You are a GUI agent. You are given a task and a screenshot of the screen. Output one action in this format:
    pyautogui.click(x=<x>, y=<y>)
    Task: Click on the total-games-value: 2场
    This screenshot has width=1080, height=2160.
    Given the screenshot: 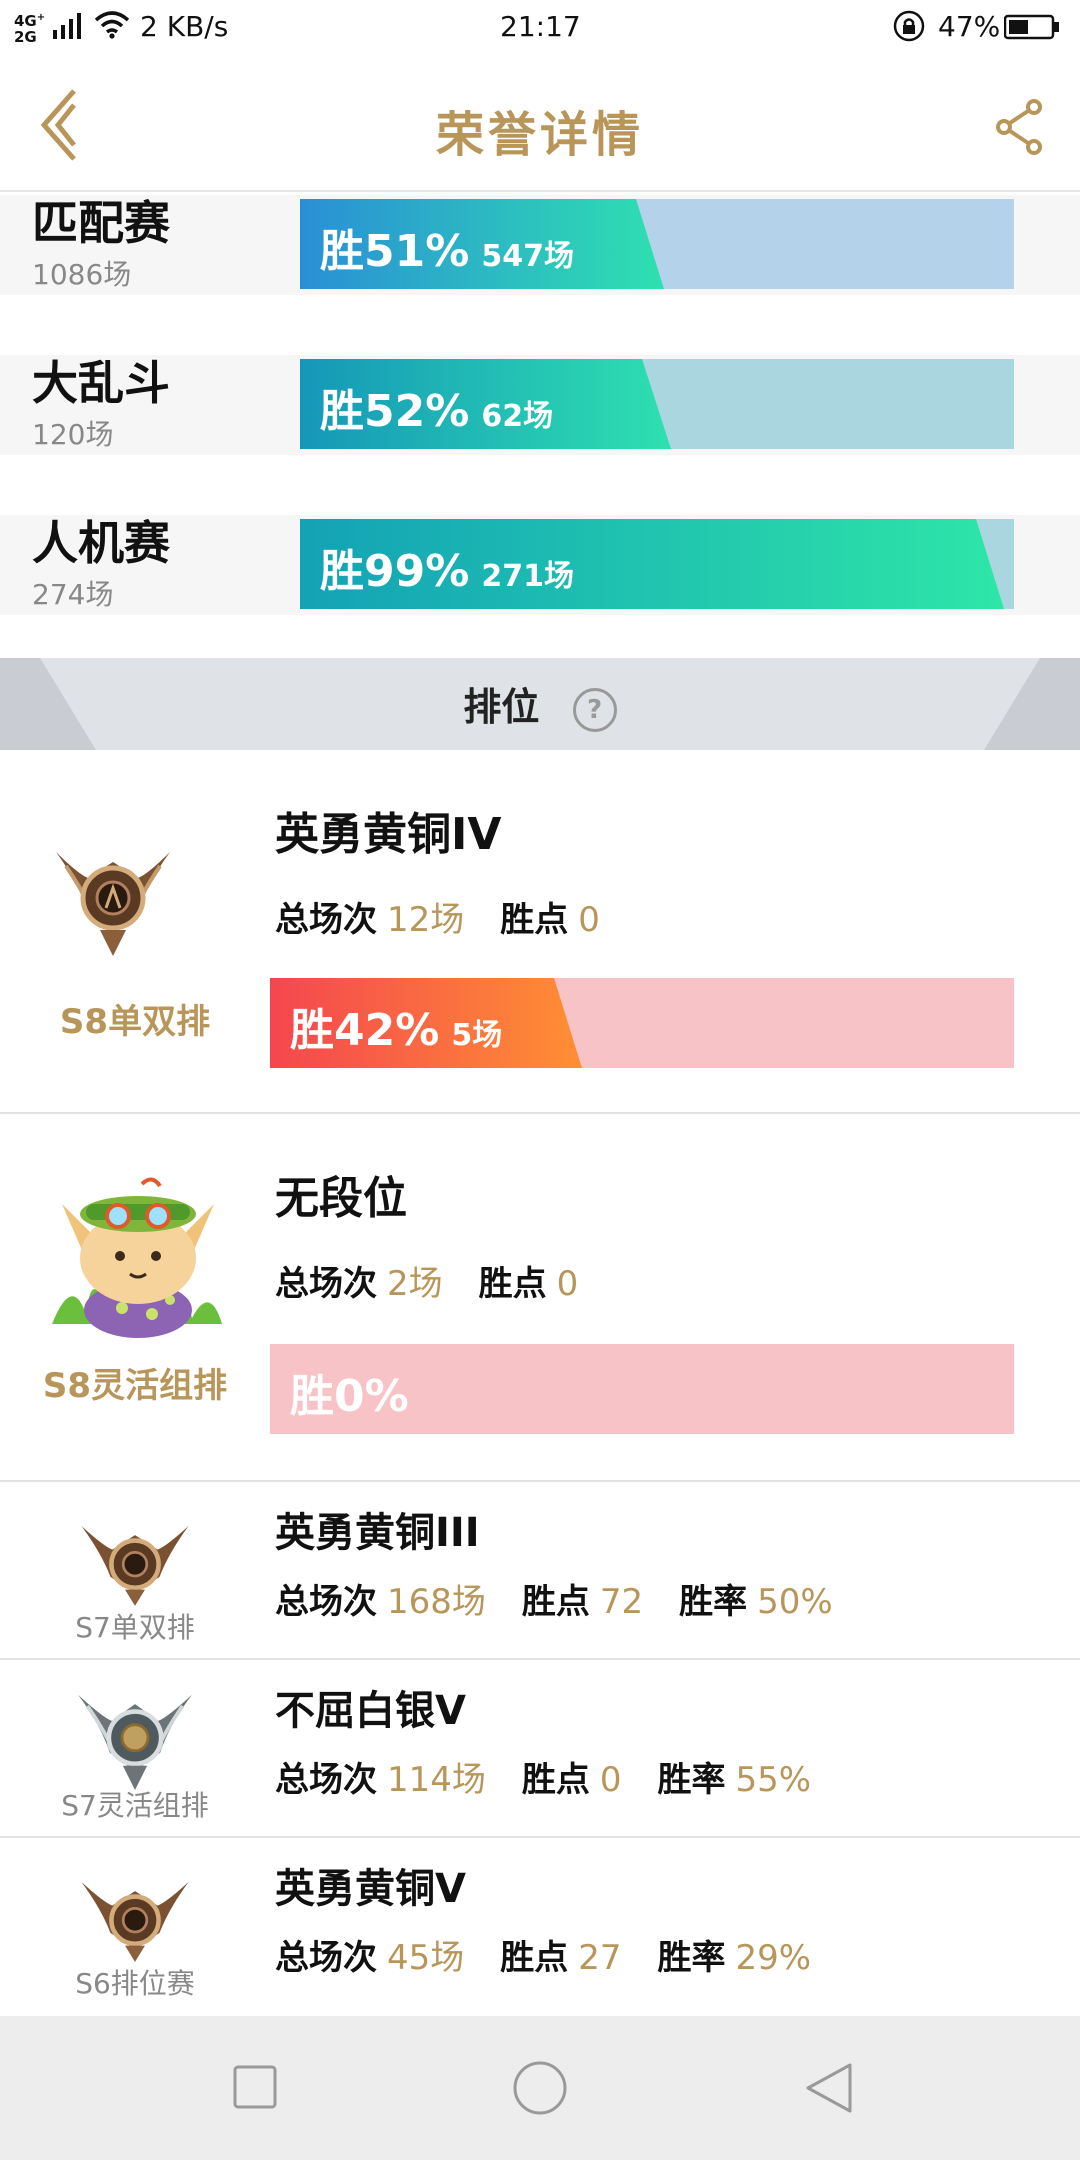 What is the action you would take?
    pyautogui.click(x=415, y=1284)
    